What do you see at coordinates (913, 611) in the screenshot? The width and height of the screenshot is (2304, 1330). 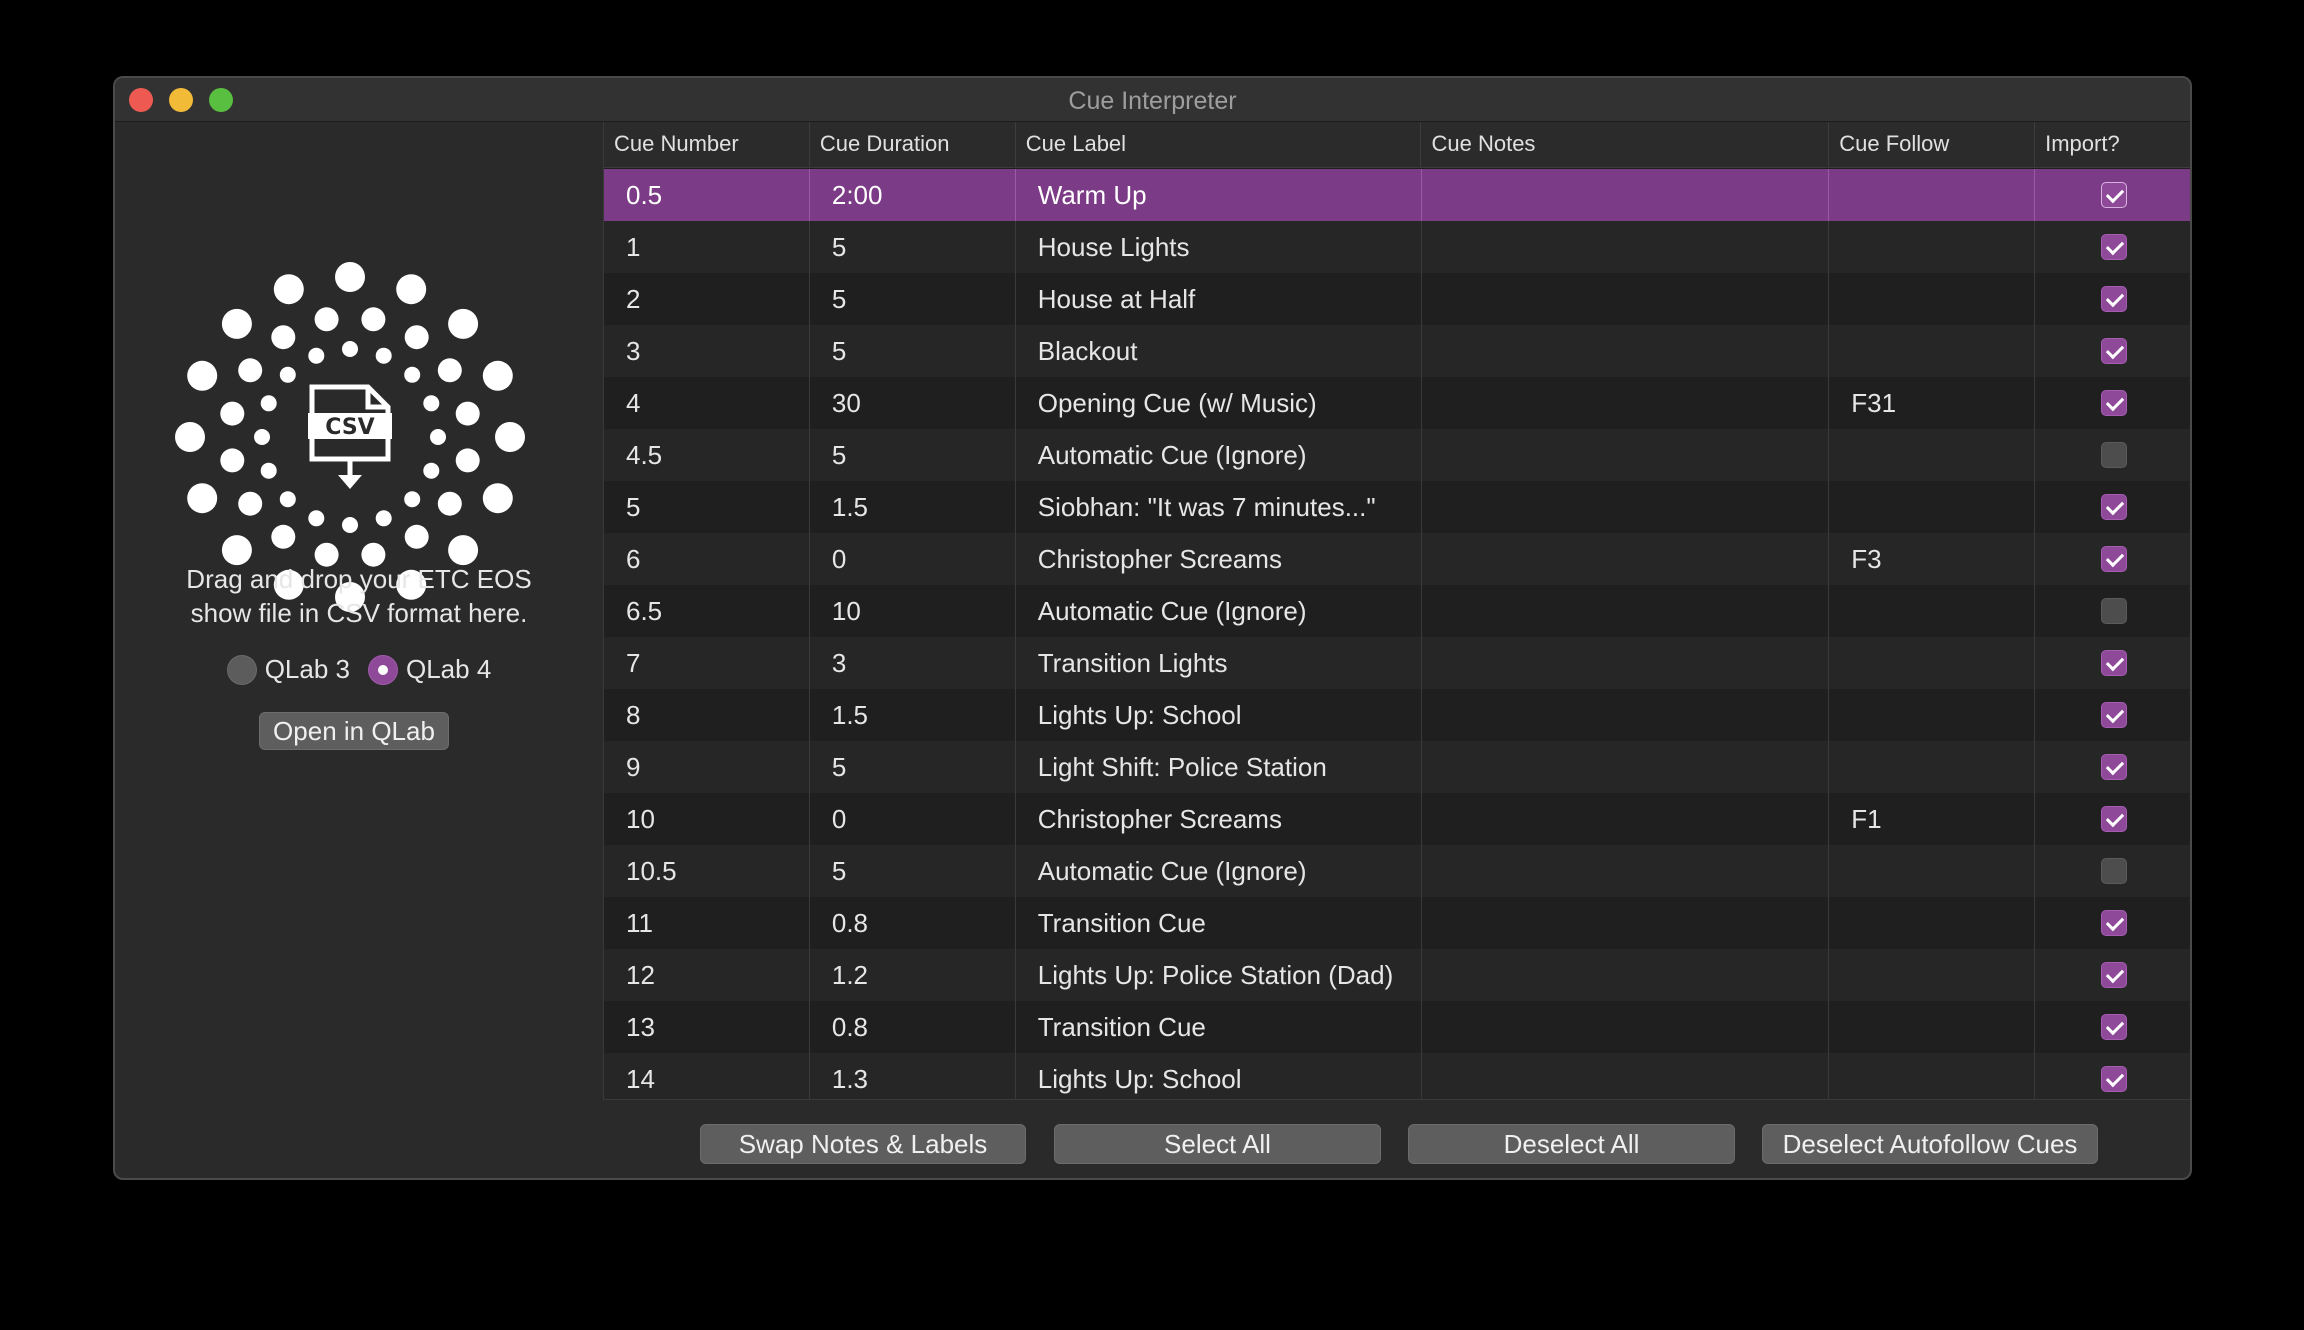 I see `cell-cue-duration: 10` at bounding box center [913, 611].